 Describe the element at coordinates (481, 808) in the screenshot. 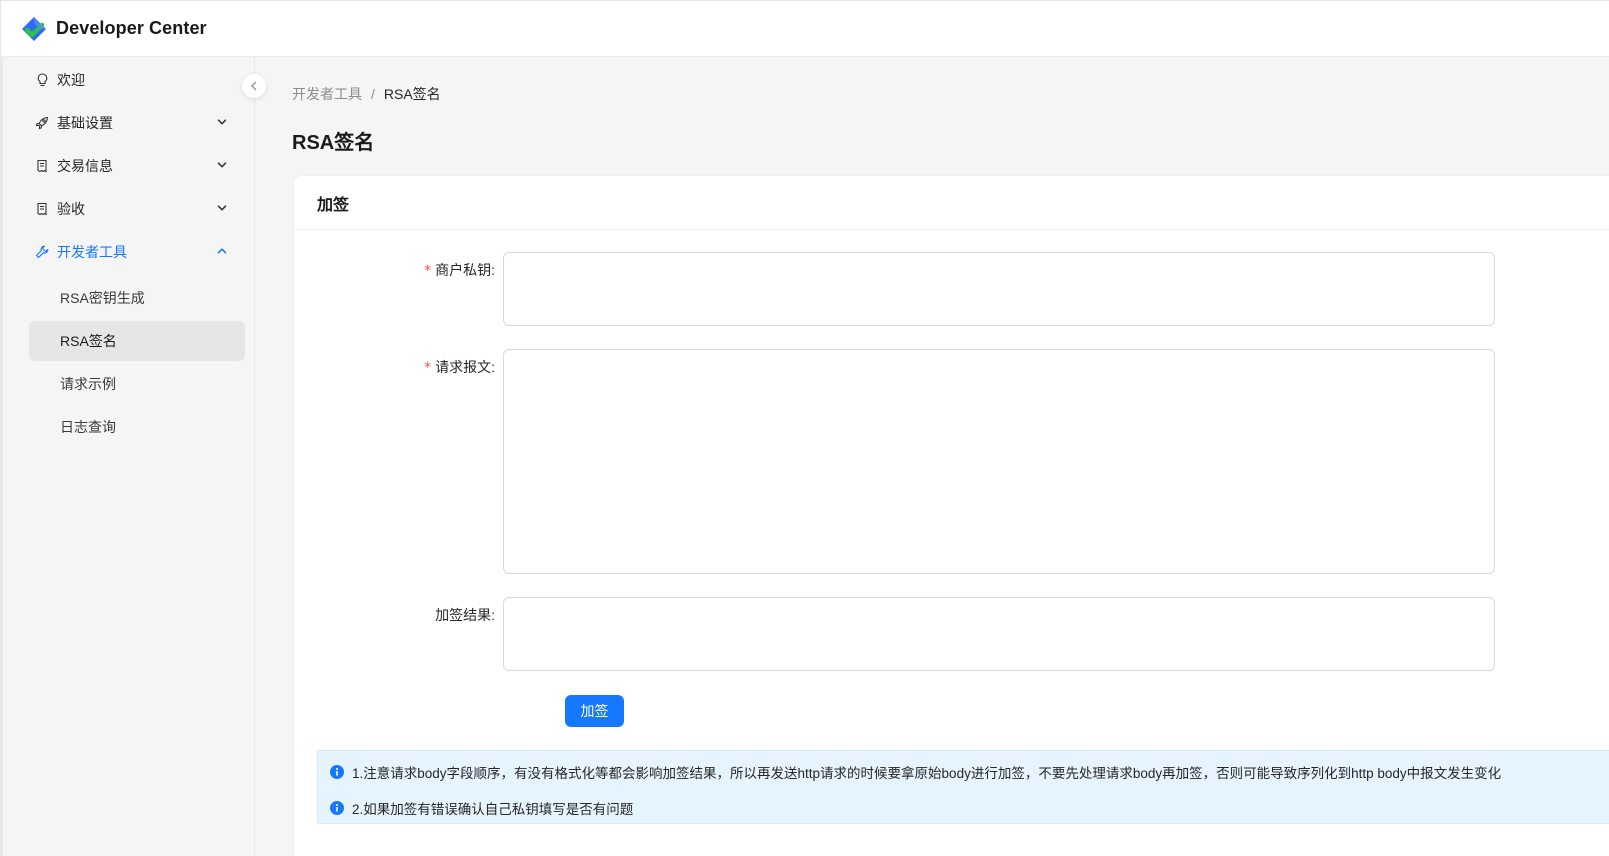

I see `notice-line: 2.如果加签有错误确认自己私钥填写是否有问题` at that location.